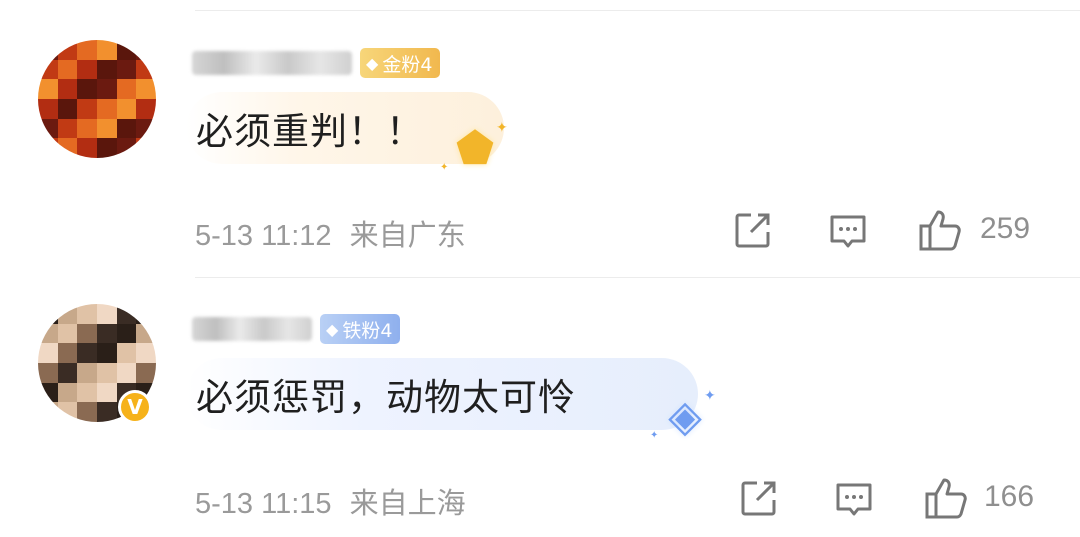 The image size is (1080, 537). I want to click on username-blurred, so click(252, 329).